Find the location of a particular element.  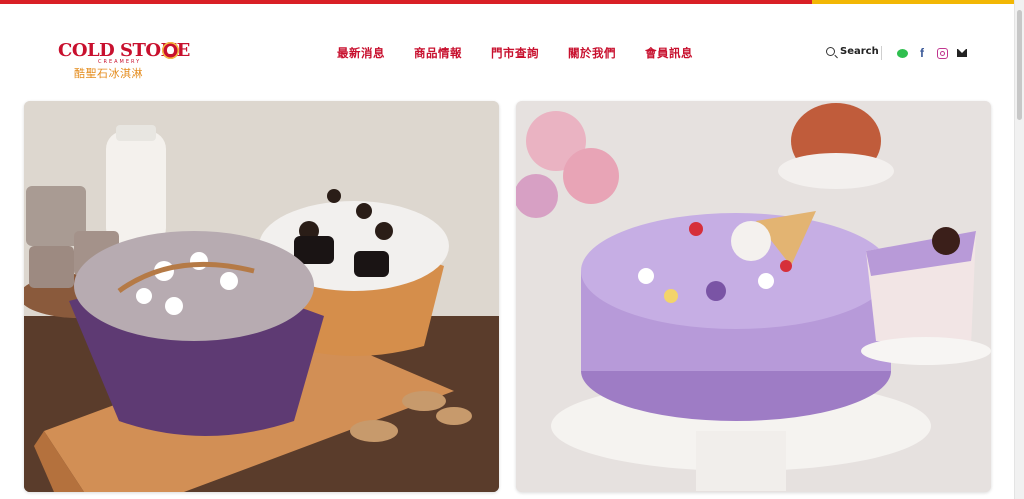

scrollbar-thumb is located at coordinates (1019, 65).